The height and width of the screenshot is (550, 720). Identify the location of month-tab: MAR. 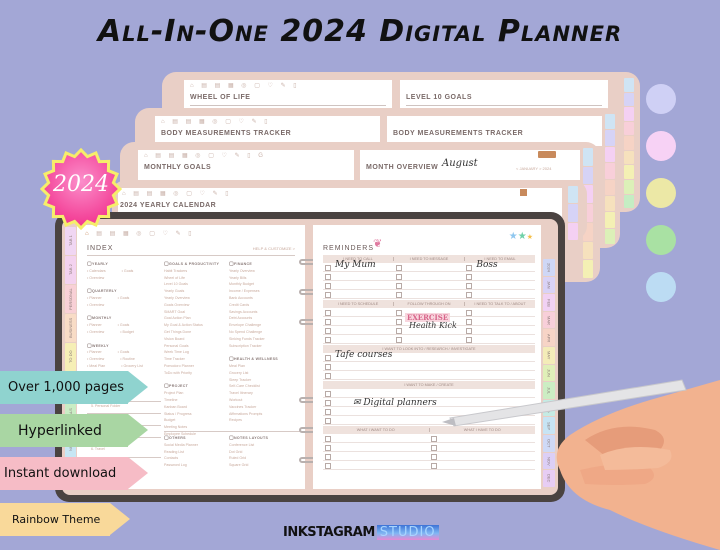
(549, 320).